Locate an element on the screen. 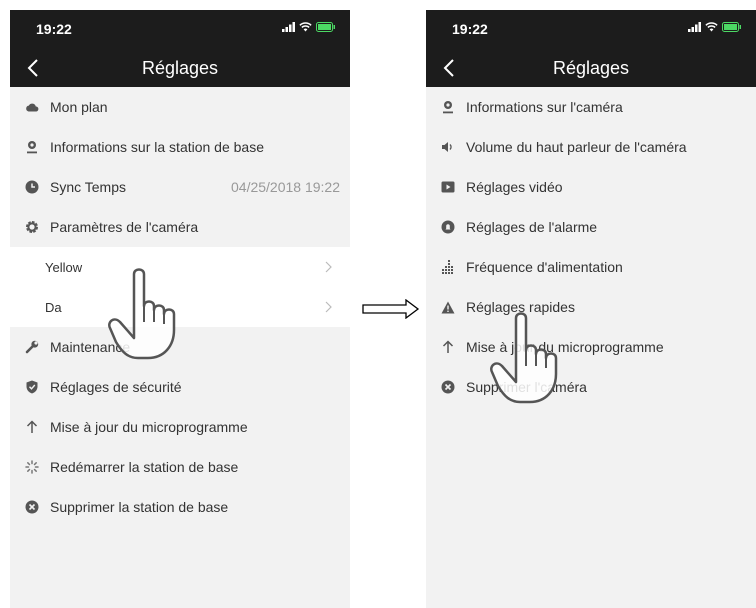 The height and width of the screenshot is (608, 756). speaker-icon is located at coordinates (448, 147).